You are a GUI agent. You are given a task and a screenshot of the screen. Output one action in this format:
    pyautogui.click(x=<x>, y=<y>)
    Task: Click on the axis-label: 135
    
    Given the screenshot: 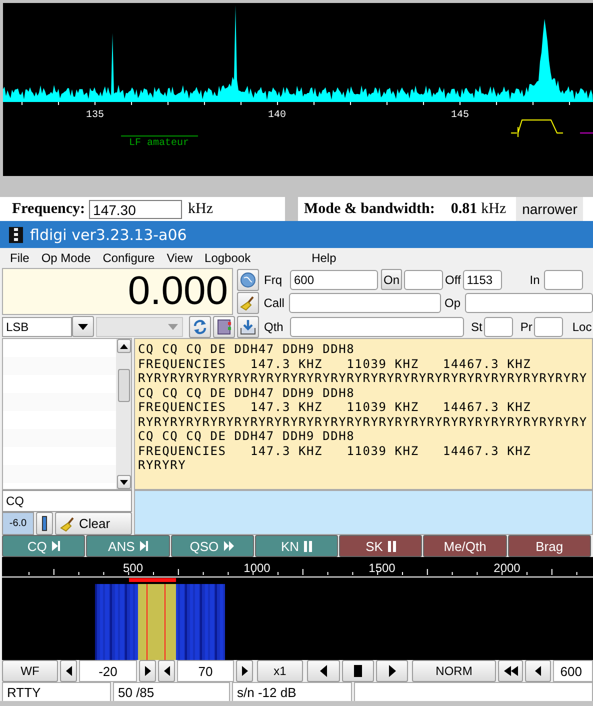 What is the action you would take?
    pyautogui.click(x=95, y=115)
    